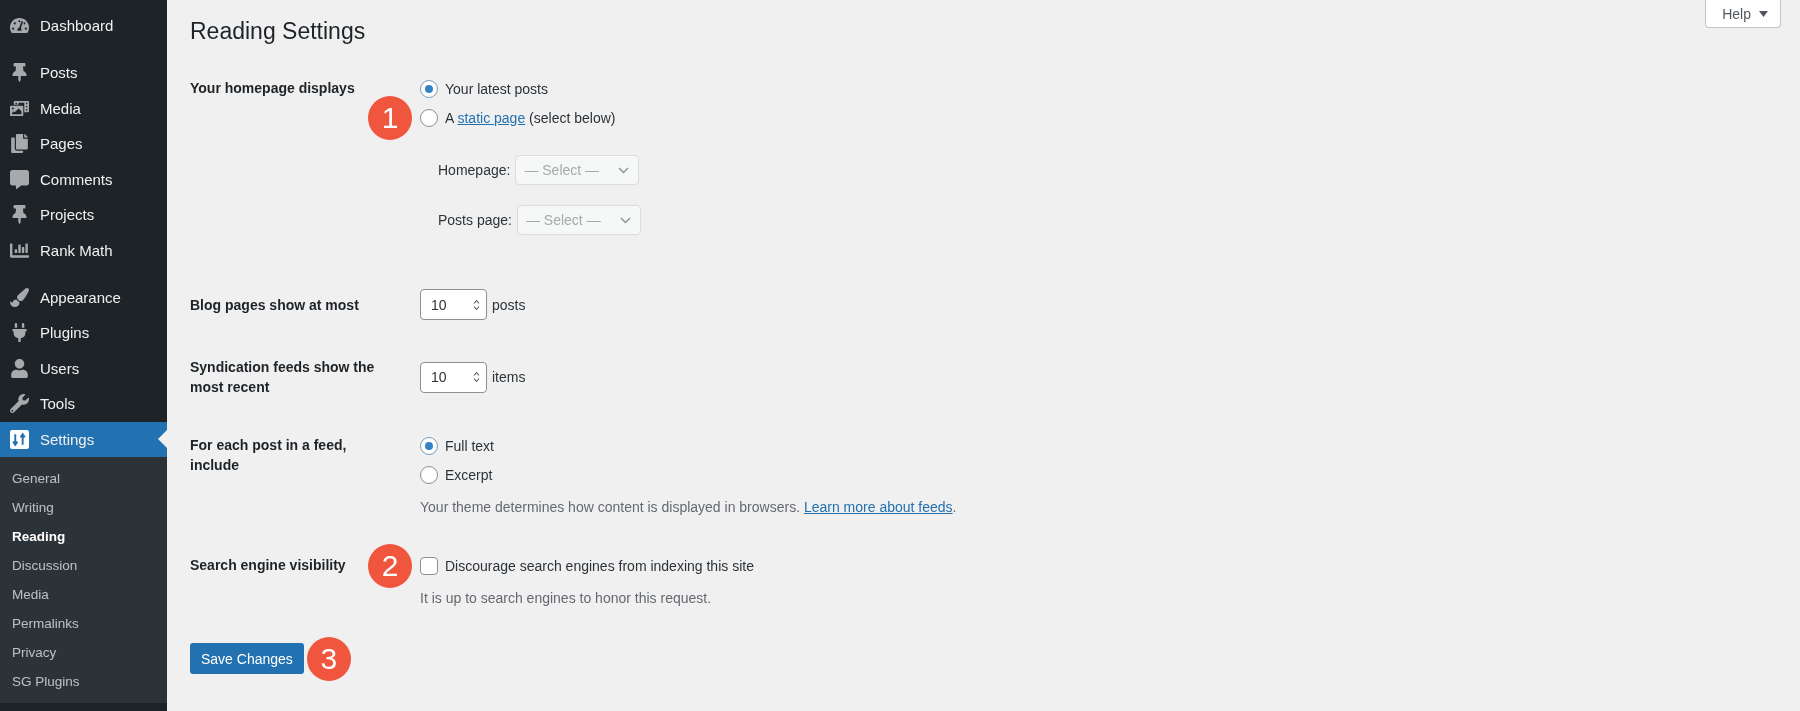  I want to click on submenu-item: SG Plugins, so click(40, 681).